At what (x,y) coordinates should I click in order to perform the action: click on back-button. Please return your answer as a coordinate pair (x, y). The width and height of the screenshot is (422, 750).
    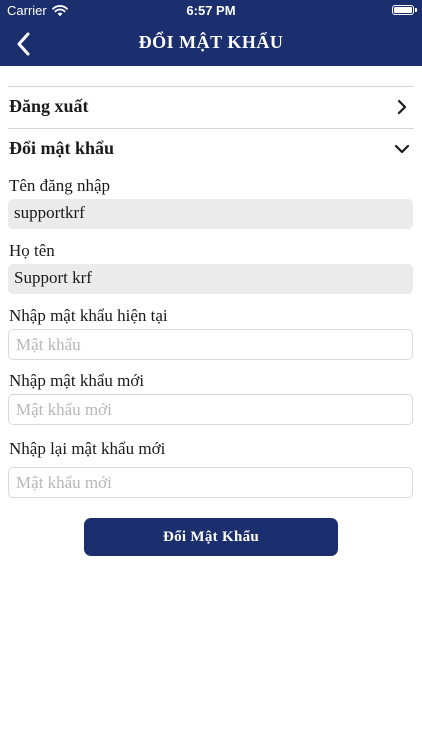
    Looking at the image, I should click on (24, 44).